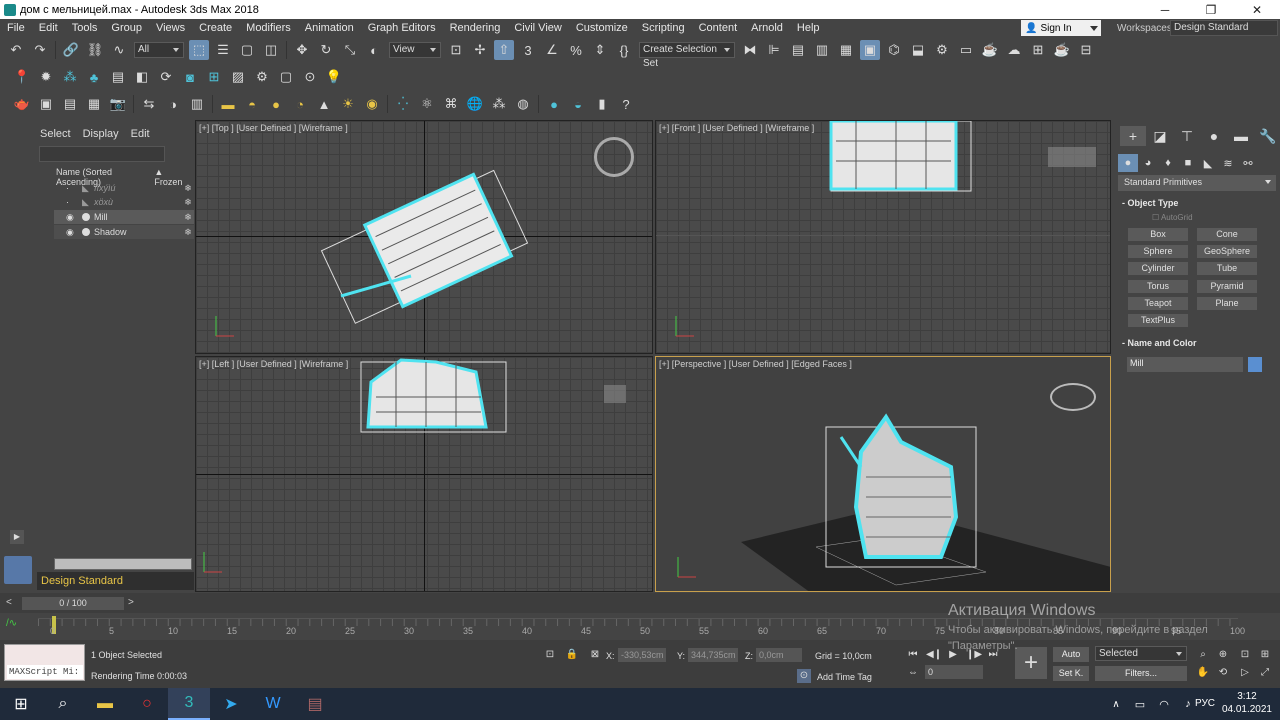 This screenshot has width=1280, height=720. What do you see at coordinates (572, 655) in the screenshot?
I see `selection-lock-icon: 🔒` at bounding box center [572, 655].